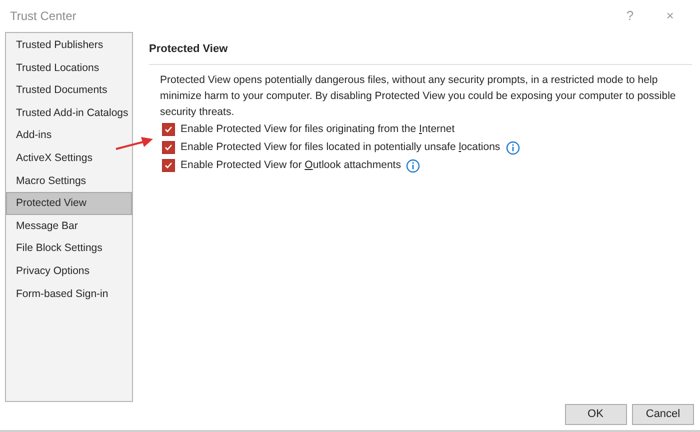 This screenshot has height=432, width=700. What do you see at coordinates (69, 90) in the screenshot?
I see `sidebar-item: Trusted Documents` at bounding box center [69, 90].